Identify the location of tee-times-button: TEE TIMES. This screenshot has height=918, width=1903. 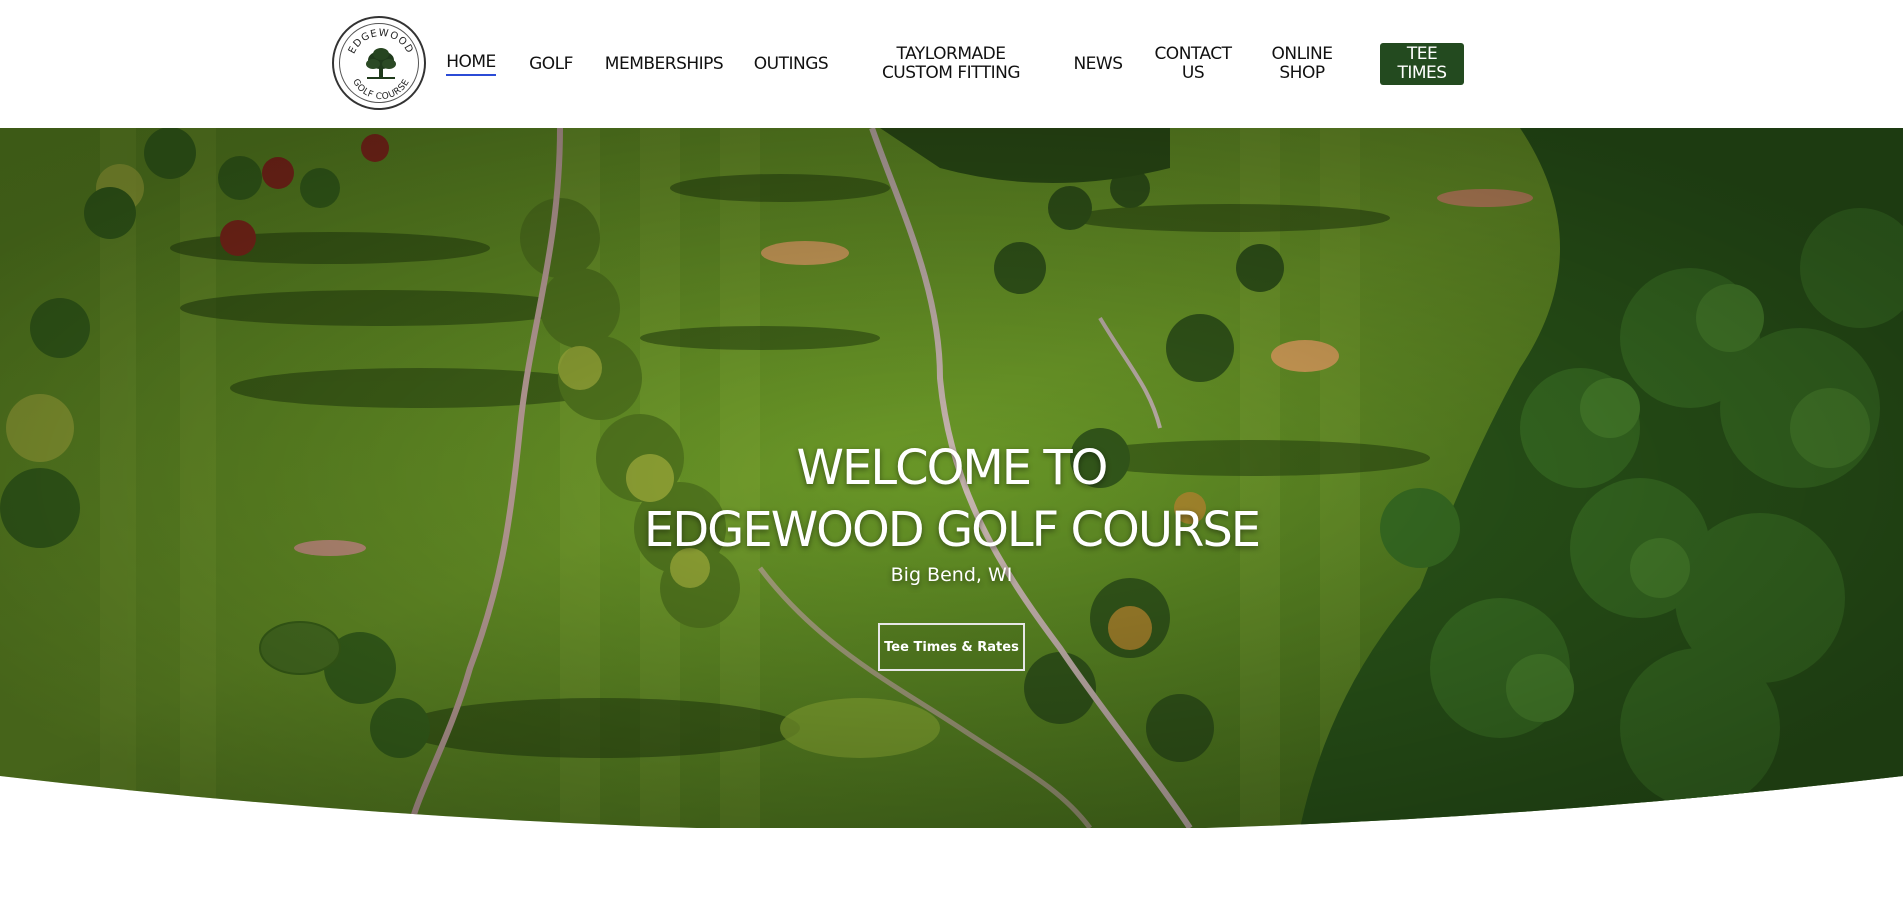
(1422, 64).